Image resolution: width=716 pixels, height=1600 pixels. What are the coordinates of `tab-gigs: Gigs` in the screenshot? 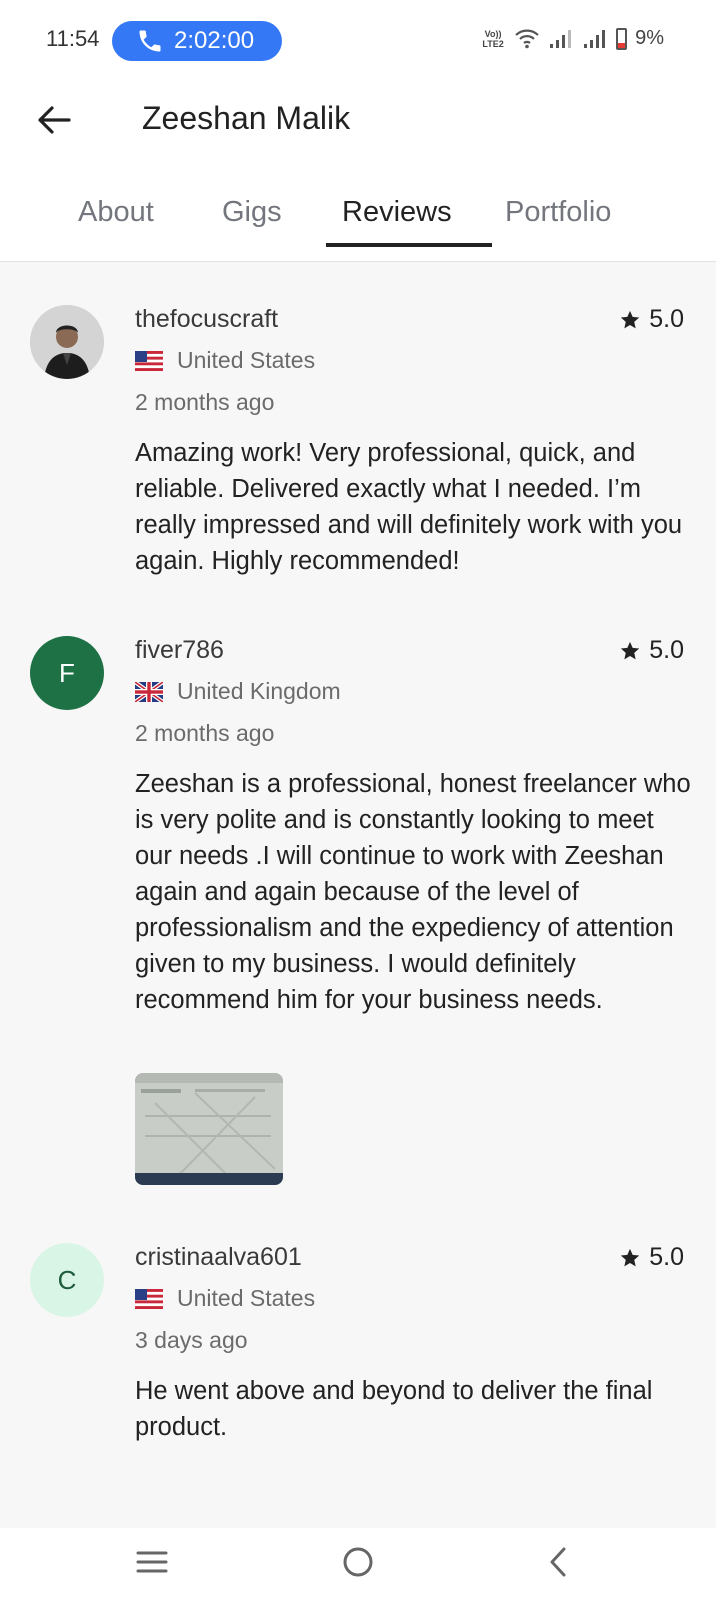 It's located at (252, 212).